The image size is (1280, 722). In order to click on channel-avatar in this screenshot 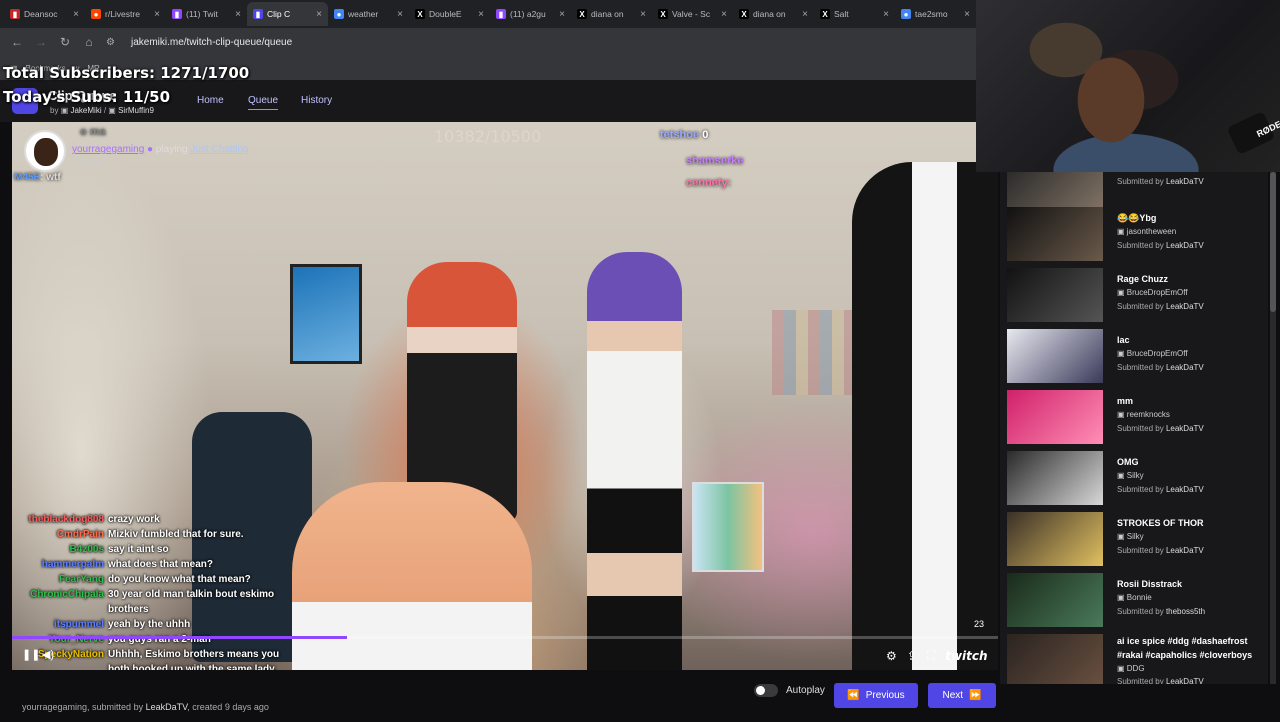, I will do `click(45, 151)`.